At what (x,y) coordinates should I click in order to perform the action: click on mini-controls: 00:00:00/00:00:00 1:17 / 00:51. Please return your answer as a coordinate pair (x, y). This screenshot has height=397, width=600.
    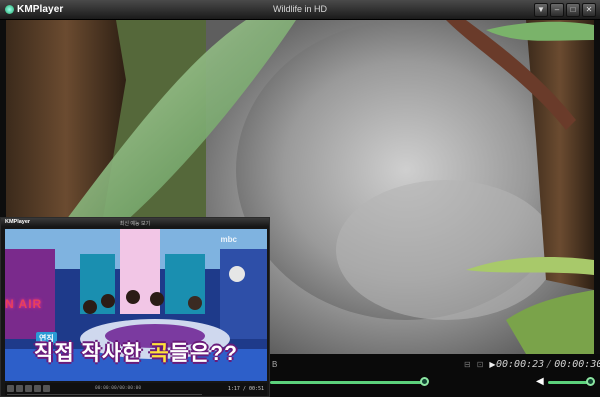
    Looking at the image, I should click on (136, 389).